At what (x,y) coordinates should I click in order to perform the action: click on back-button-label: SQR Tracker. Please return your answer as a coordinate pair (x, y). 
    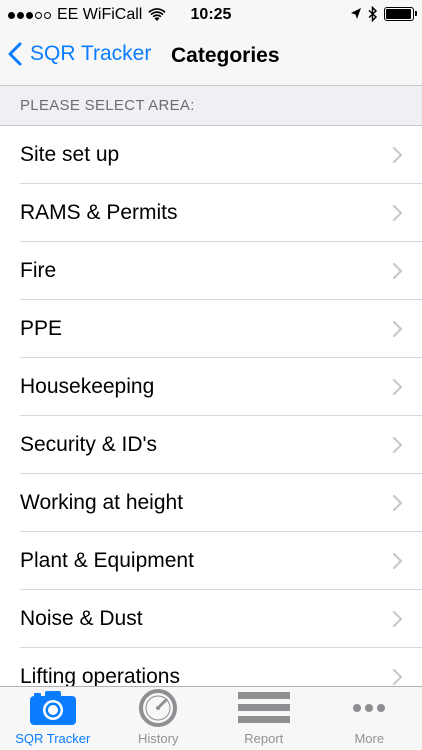
    Looking at the image, I should click on (91, 53).